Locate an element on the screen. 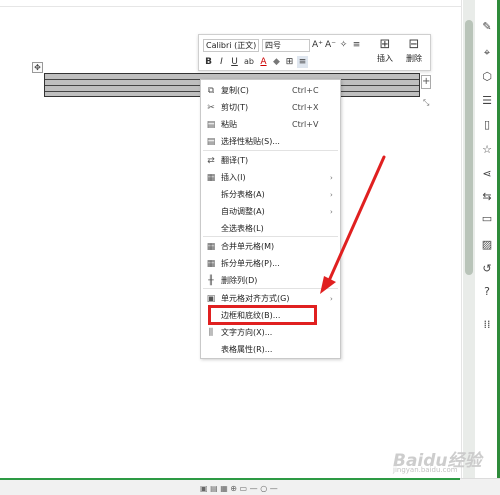  move-icon: ✥ is located at coordinates (37, 67).